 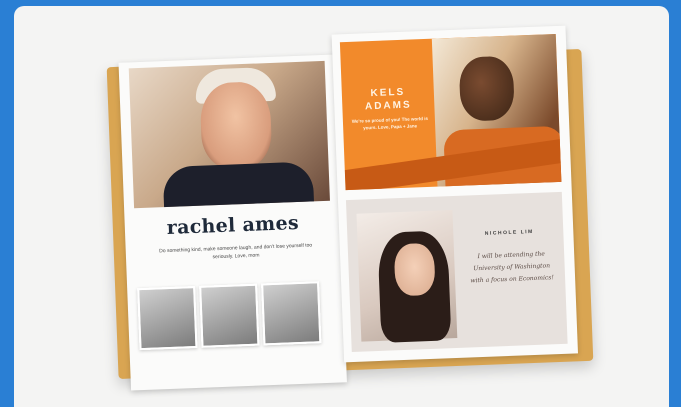 I want to click on kels-name: KELS ADAMS, so click(x=388, y=100).